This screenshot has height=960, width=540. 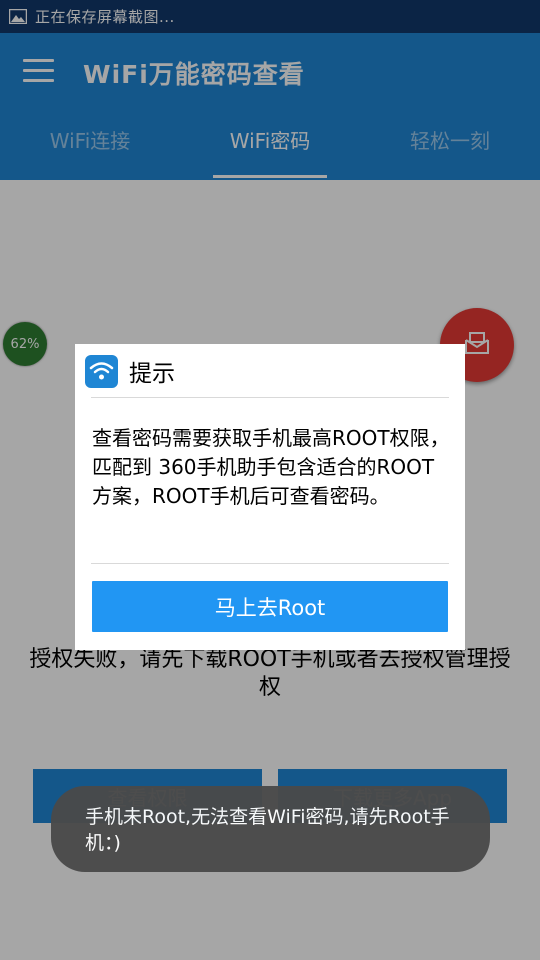 I want to click on dialog-divider-top, so click(x=270, y=397).